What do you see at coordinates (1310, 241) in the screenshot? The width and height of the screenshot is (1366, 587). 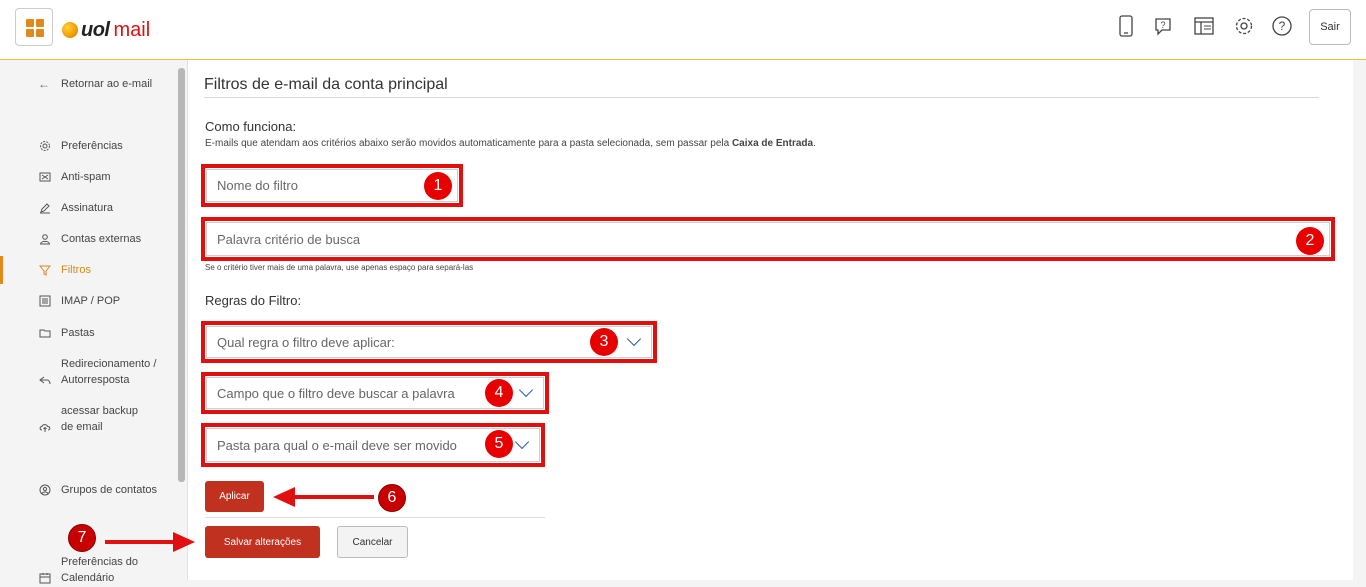 I see `annotation-badge-2: 2` at bounding box center [1310, 241].